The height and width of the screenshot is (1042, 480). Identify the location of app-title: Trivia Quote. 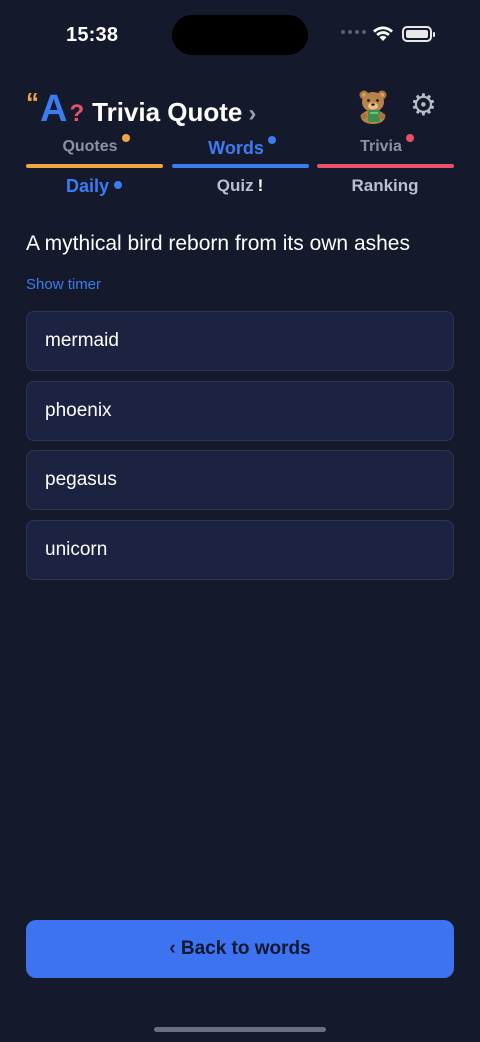
(167, 112).